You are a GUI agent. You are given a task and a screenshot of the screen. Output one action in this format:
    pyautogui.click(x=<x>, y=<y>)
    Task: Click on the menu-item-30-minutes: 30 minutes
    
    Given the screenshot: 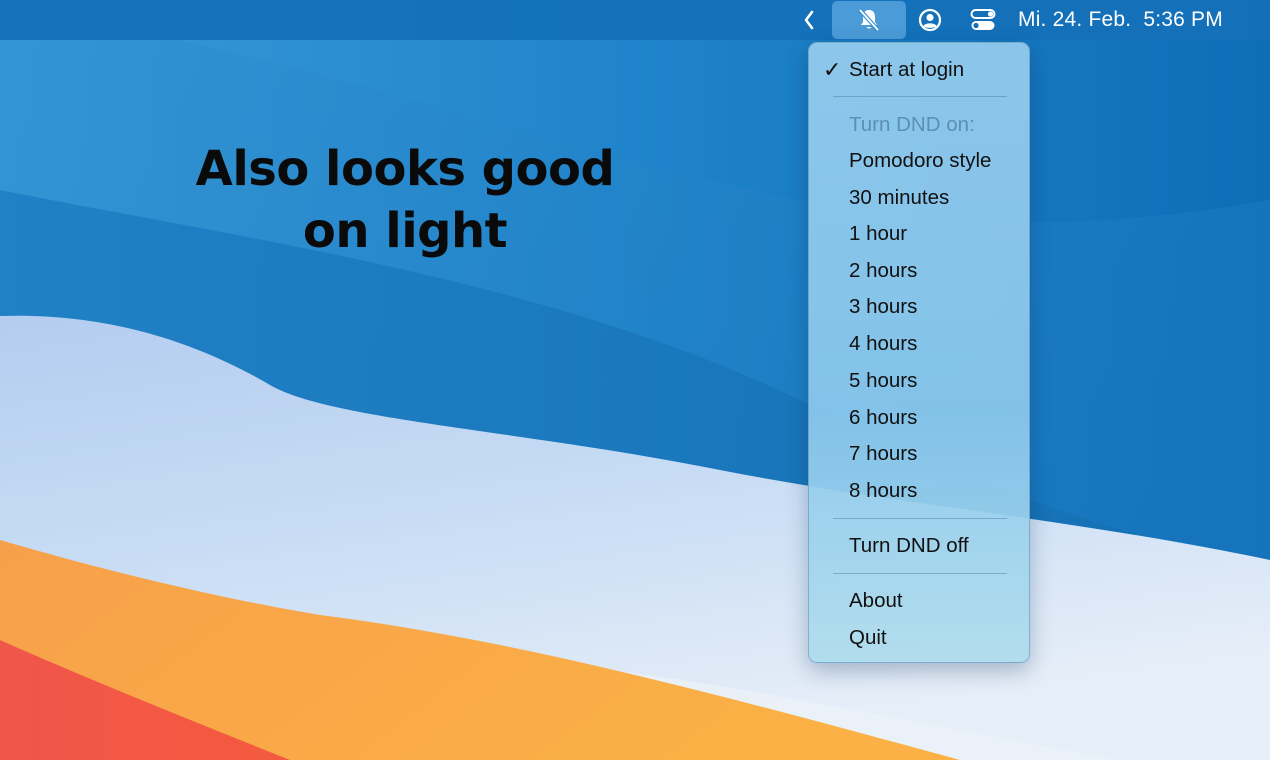 What is the action you would take?
    pyautogui.click(x=919, y=198)
    